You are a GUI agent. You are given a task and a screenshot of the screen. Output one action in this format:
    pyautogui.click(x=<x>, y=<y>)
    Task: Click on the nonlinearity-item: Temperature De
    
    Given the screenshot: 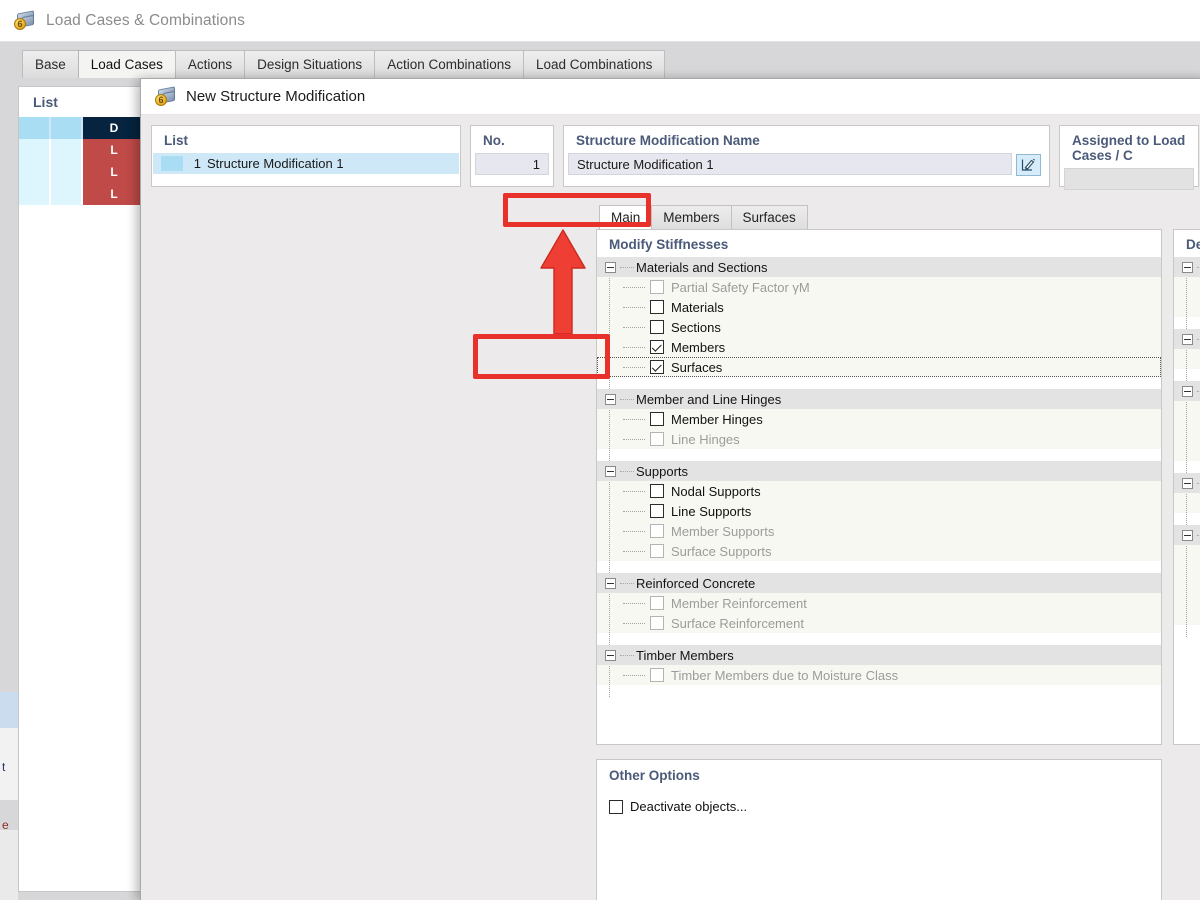 What is the action you would take?
    pyautogui.click(x=1187, y=307)
    